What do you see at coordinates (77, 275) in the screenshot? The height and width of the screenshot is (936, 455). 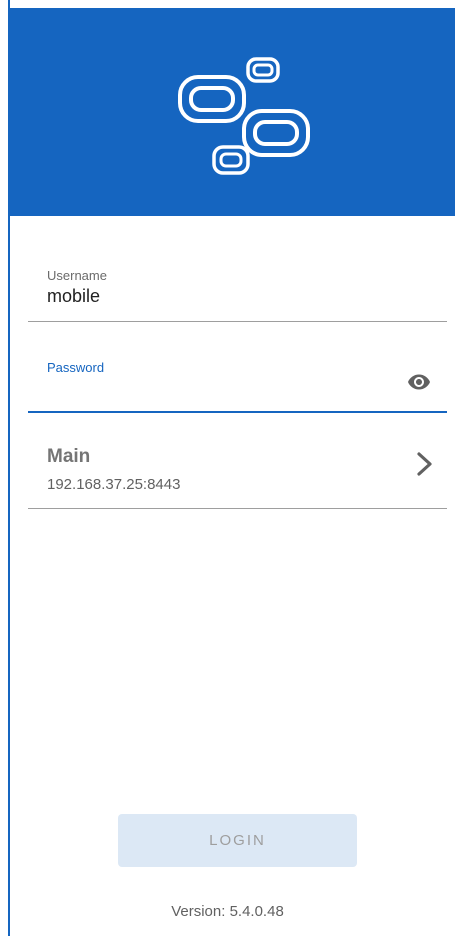 I see `username-label: Username` at bounding box center [77, 275].